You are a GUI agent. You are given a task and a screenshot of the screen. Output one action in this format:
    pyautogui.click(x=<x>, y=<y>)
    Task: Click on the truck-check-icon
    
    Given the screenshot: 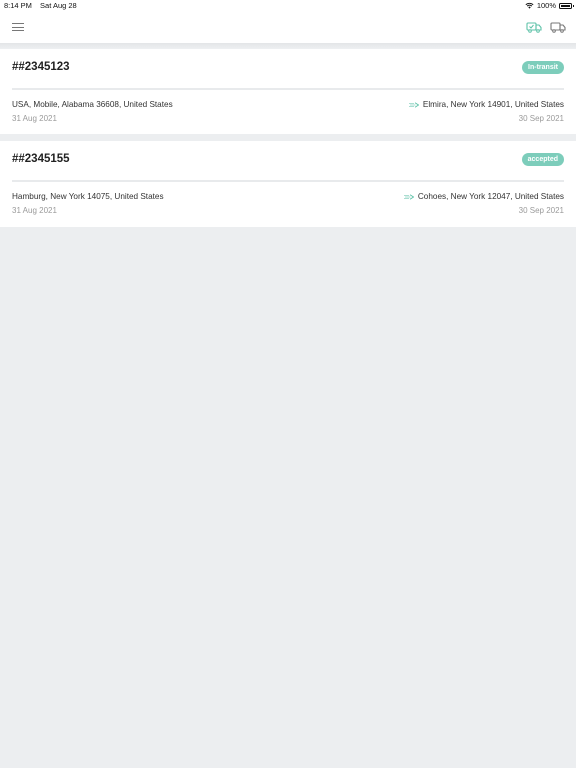 What is the action you would take?
    pyautogui.click(x=534, y=27)
    